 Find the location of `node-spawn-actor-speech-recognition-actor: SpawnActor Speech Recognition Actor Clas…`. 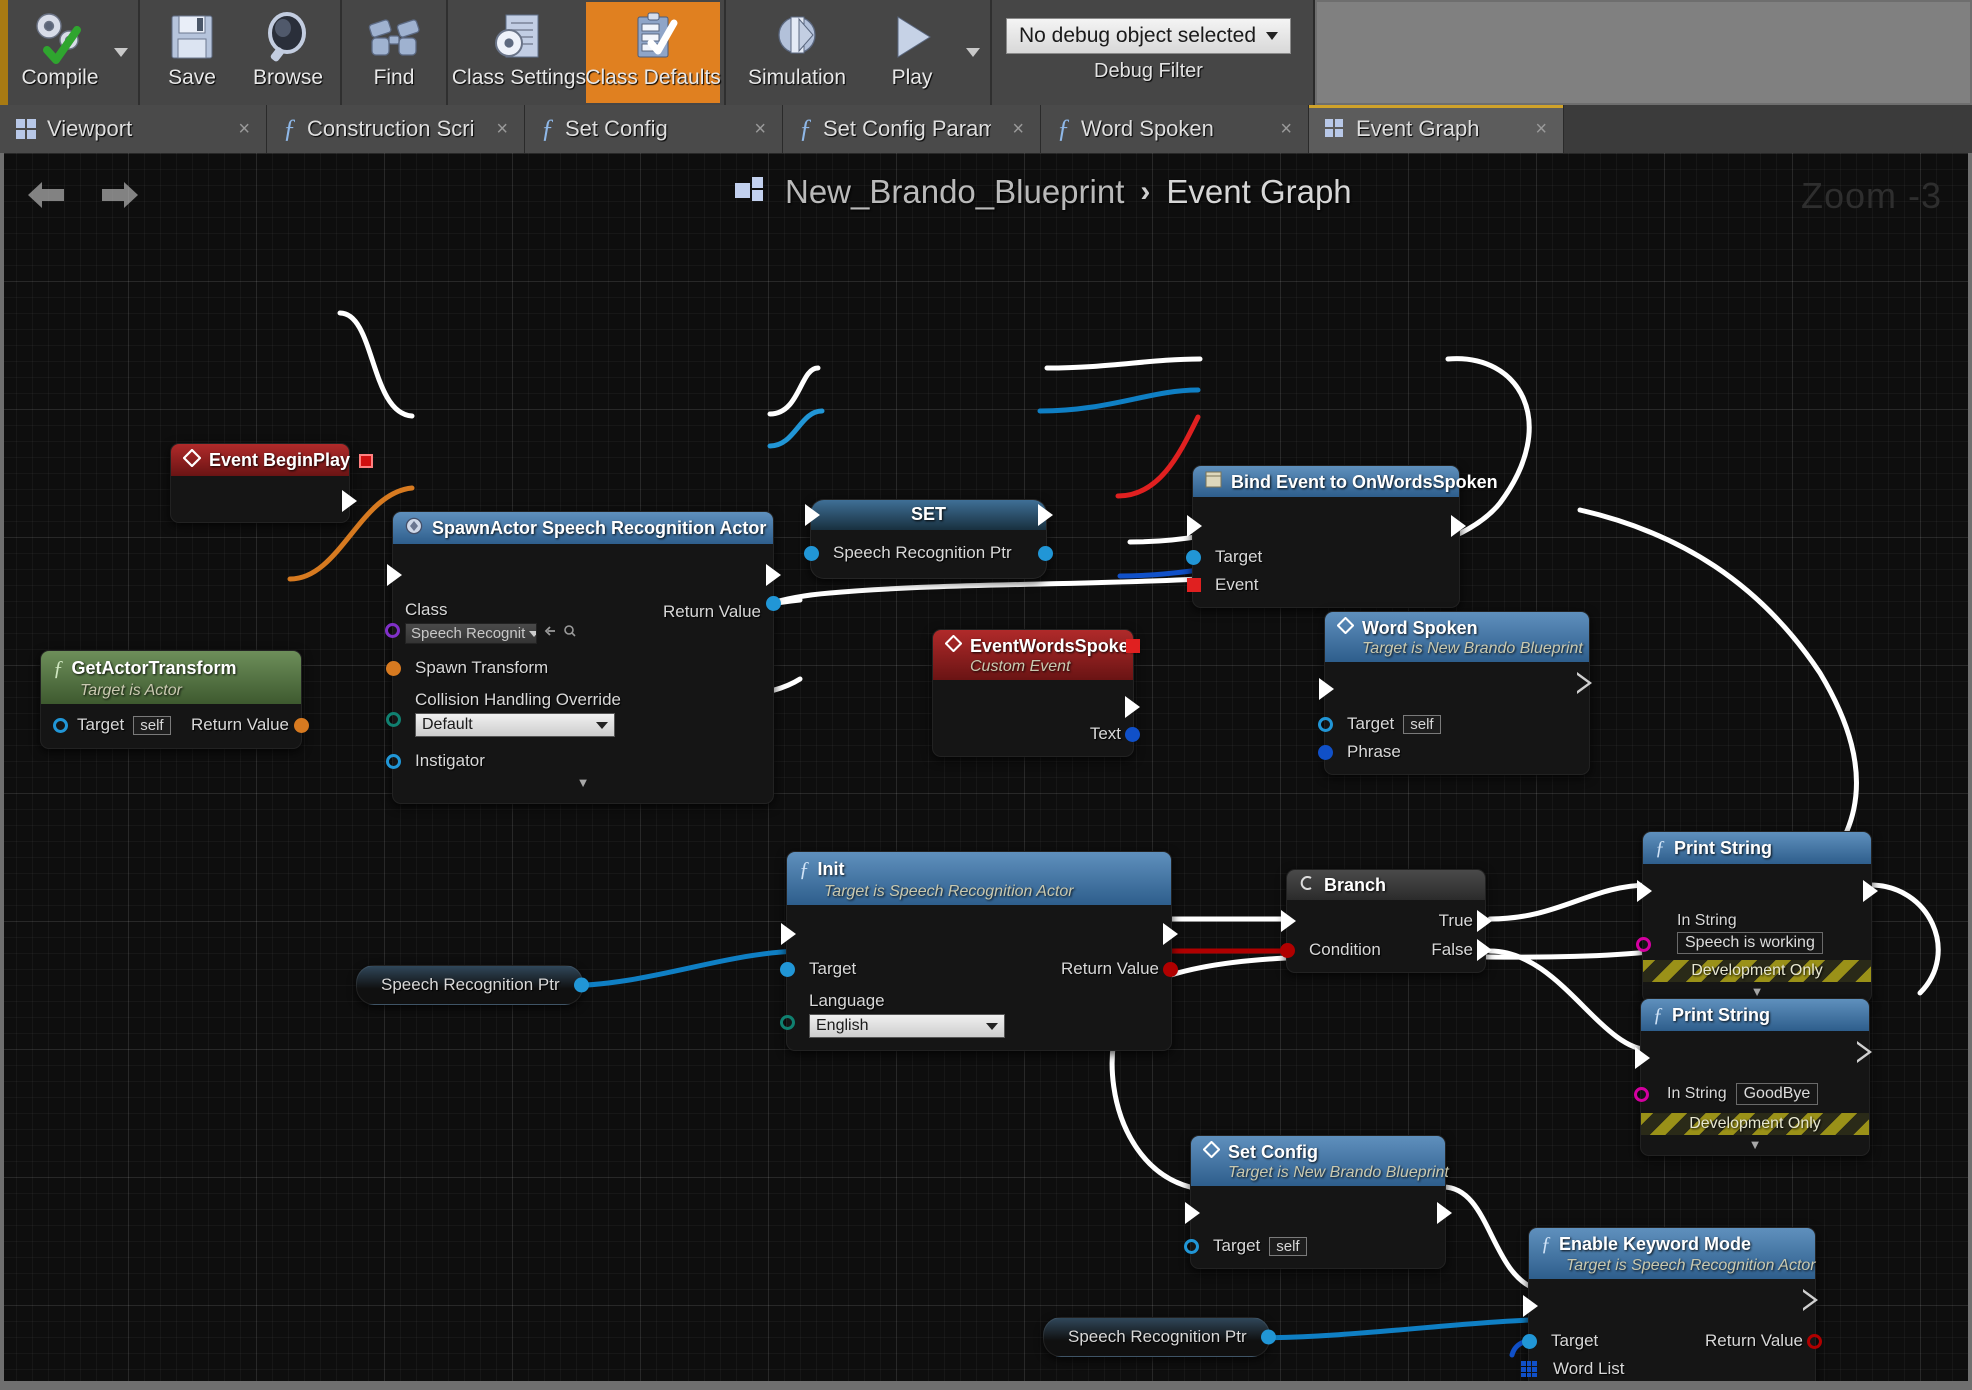

node-spawn-actor-speech-recognition-actor: SpawnActor Speech Recognition Actor Clas… is located at coordinates (583, 657).